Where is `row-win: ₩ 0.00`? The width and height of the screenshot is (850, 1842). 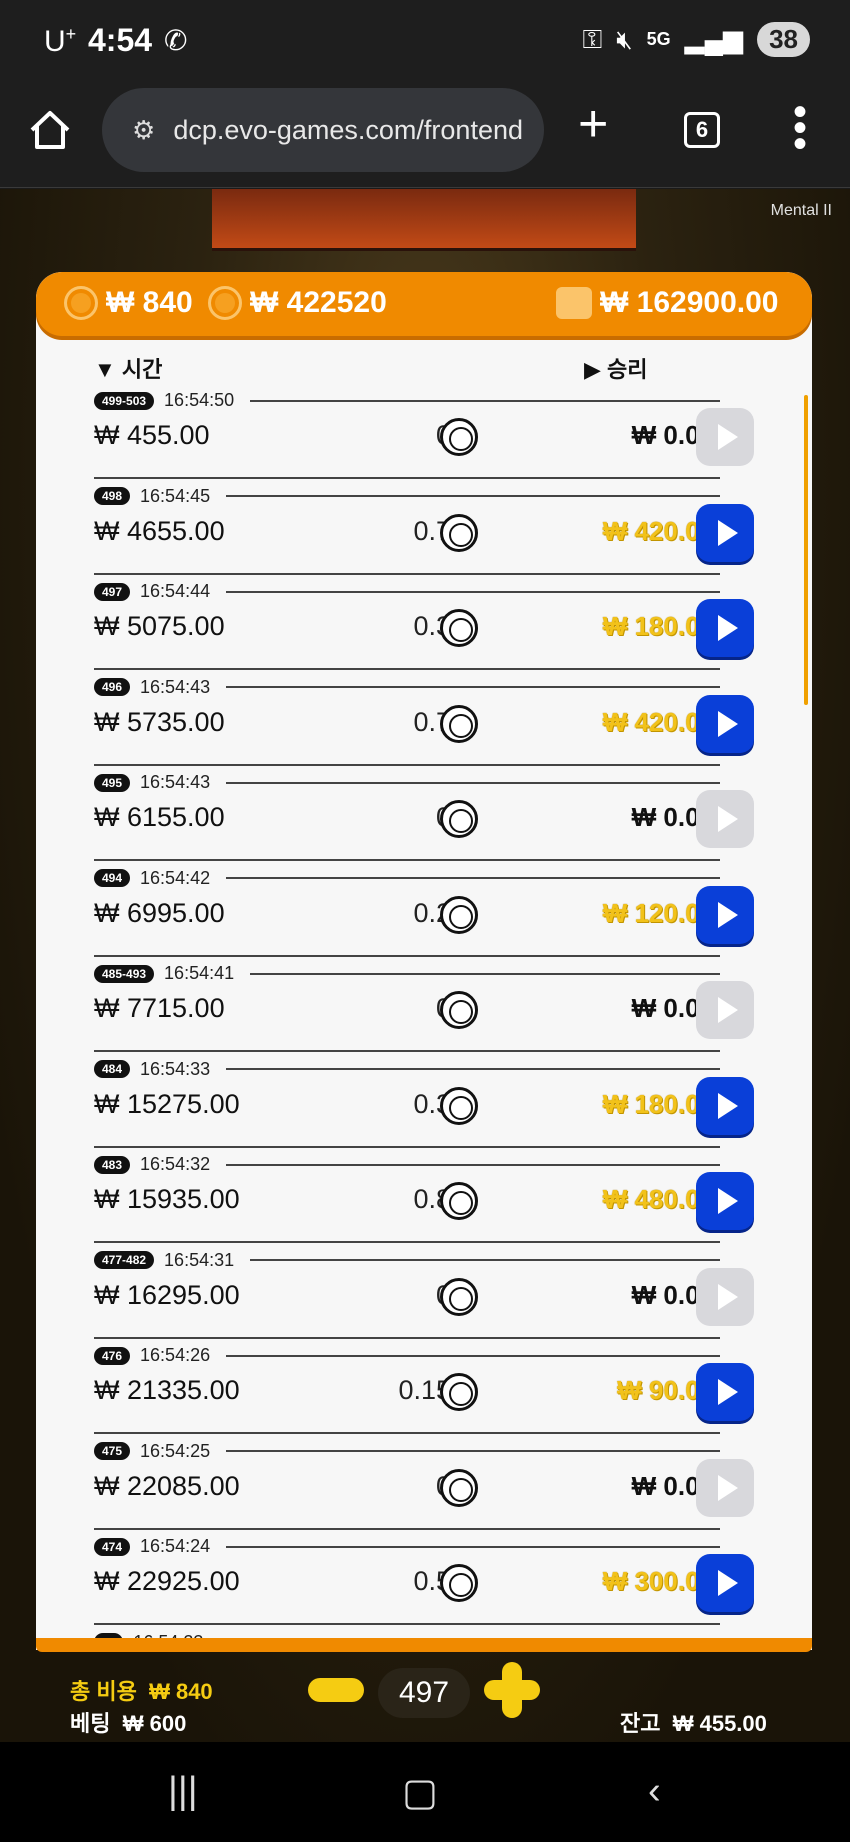 row-win: ₩ 0.00 is located at coordinates (672, 1008).